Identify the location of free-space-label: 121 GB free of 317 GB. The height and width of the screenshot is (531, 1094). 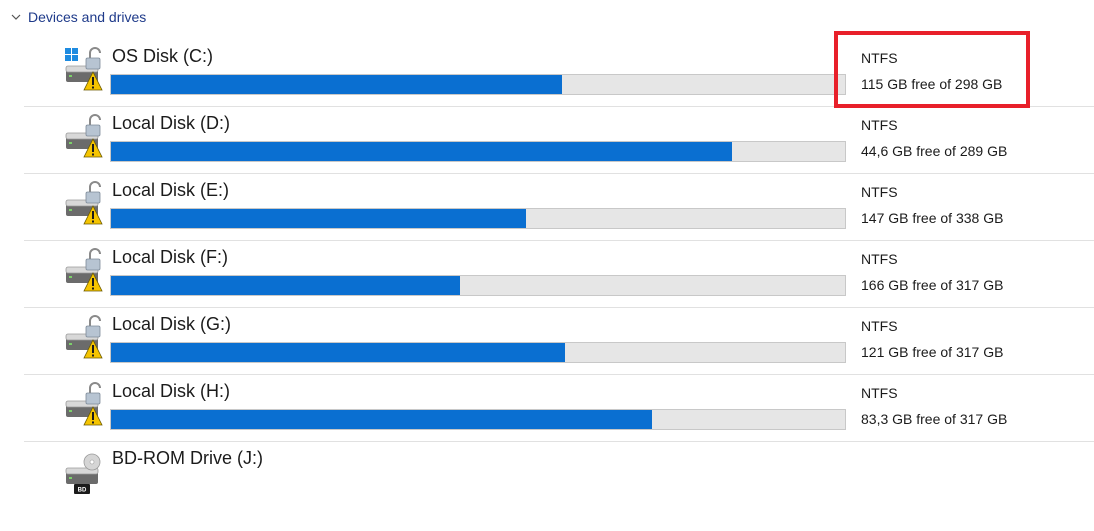
(932, 352).